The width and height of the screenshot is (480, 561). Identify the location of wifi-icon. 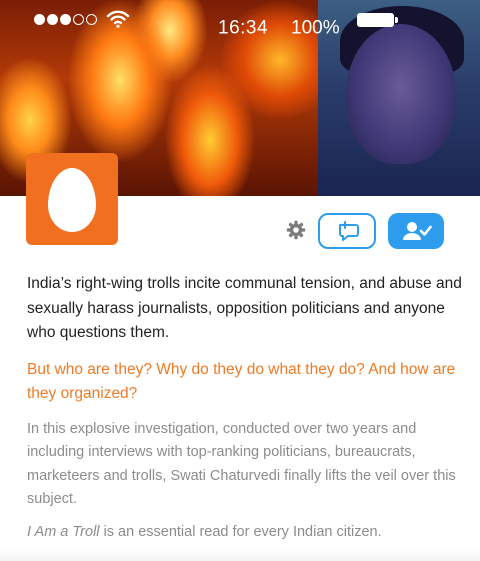
(118, 19).